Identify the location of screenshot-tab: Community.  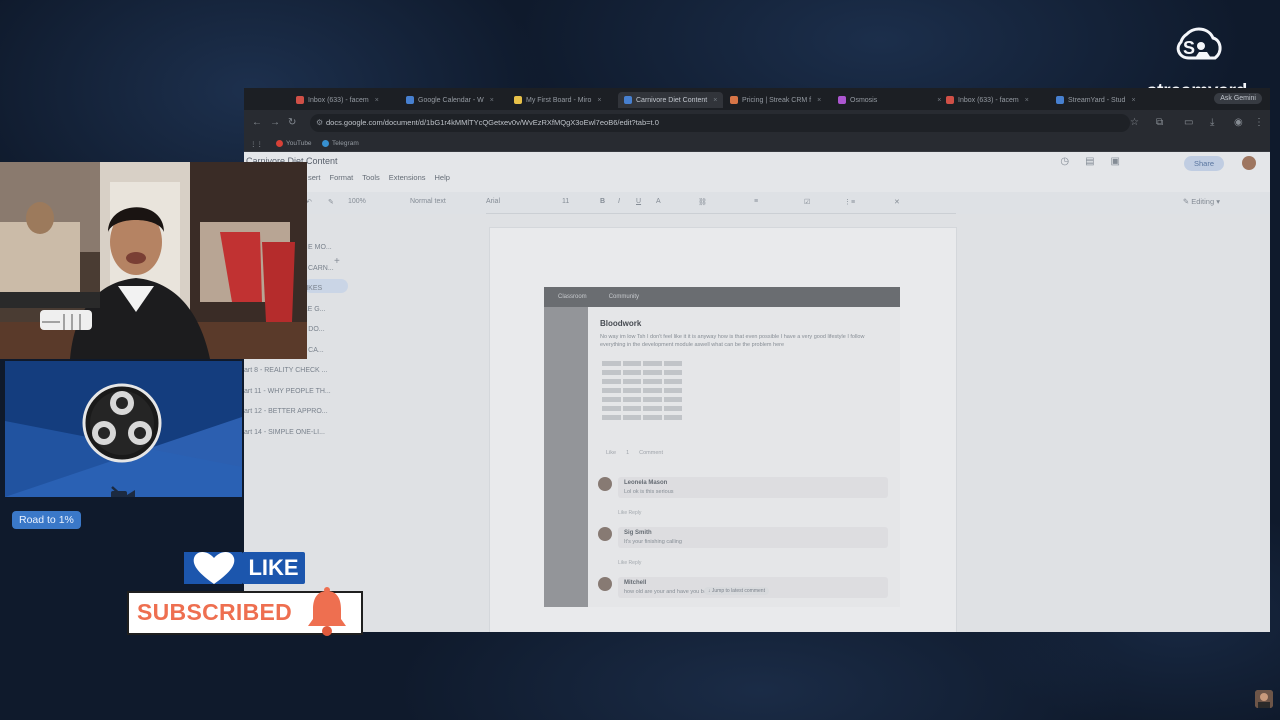
(624, 297).